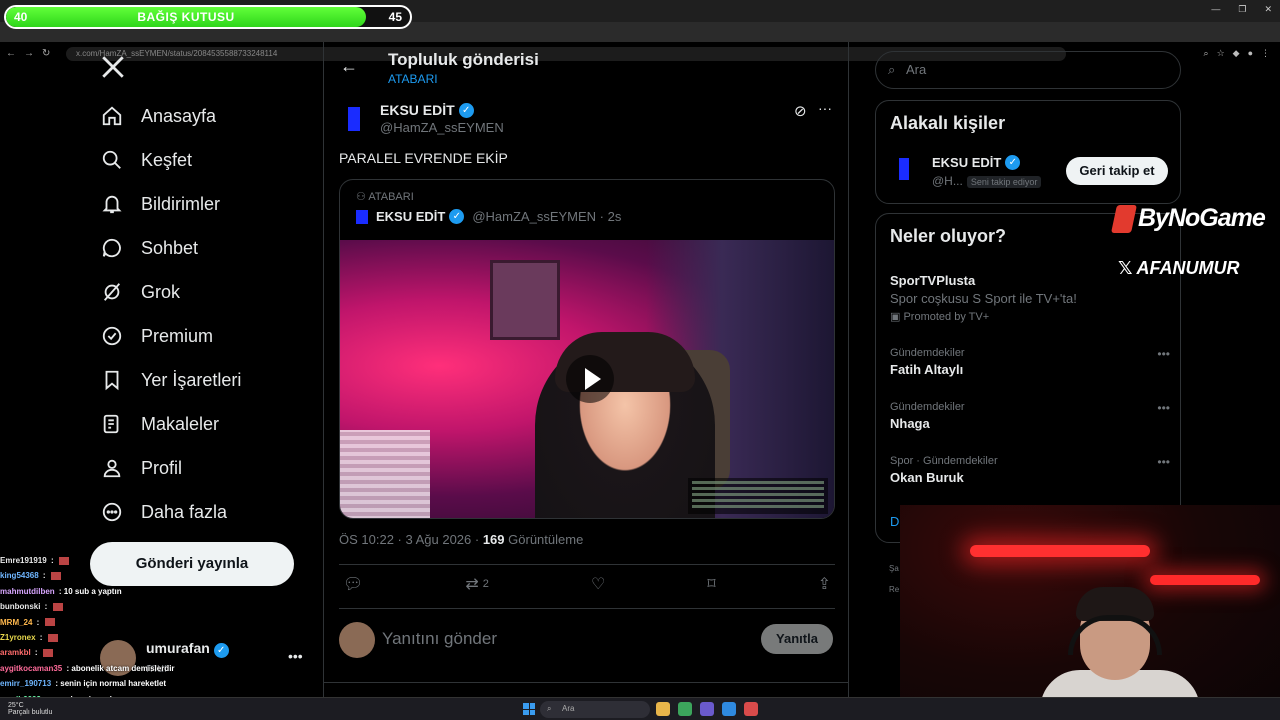 The image size is (1280, 720). Describe the element at coordinates (1179, 268) in the screenshot. I see `social-handle-overlay: 𝕏 AFANUMUR` at that location.